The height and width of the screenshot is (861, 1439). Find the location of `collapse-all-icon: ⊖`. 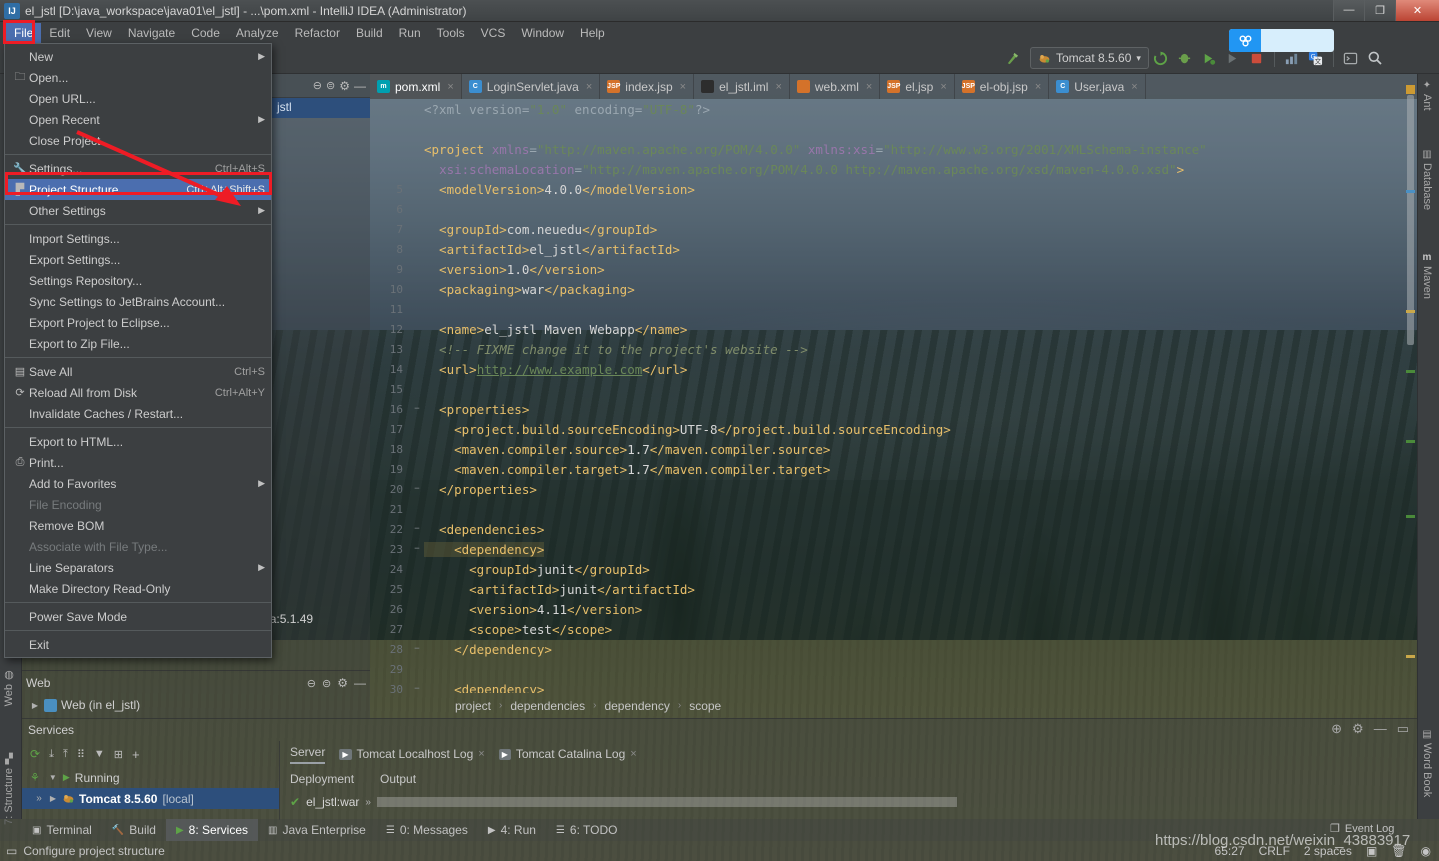

collapse-all-icon: ⊖ is located at coordinates (311, 683).